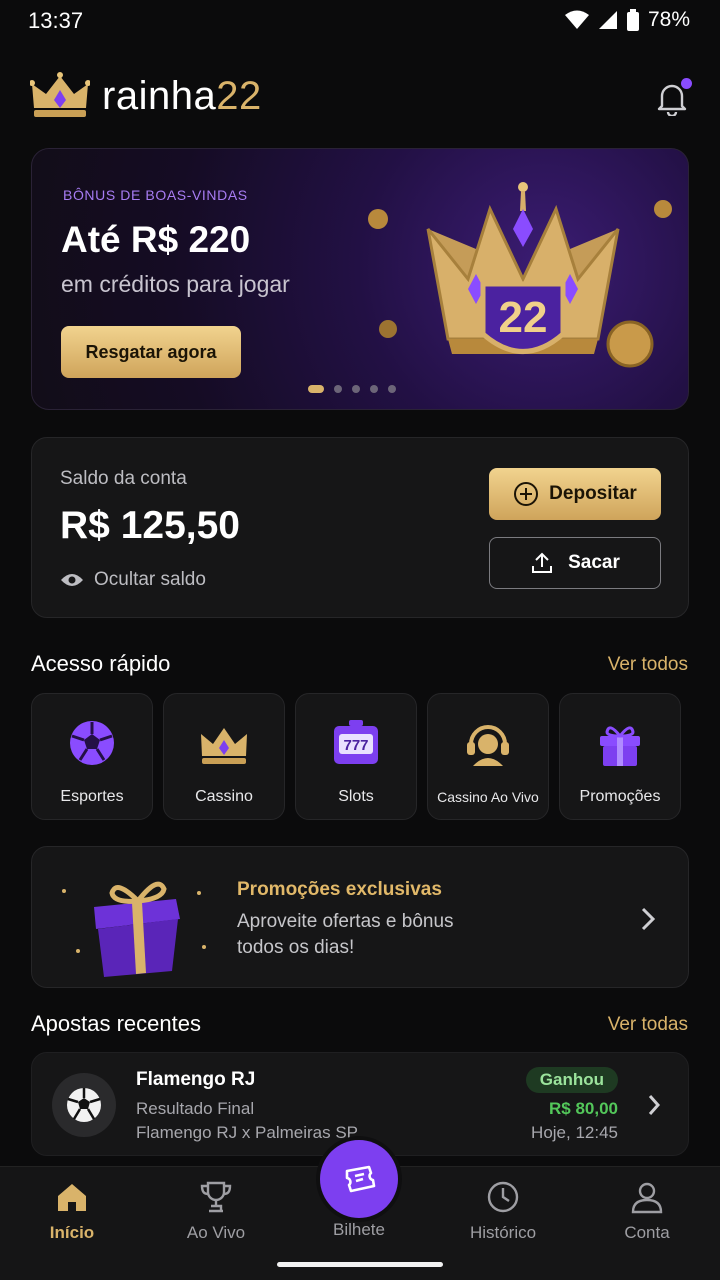 The image size is (720, 1280). I want to click on crown-number: 22, so click(523, 317).